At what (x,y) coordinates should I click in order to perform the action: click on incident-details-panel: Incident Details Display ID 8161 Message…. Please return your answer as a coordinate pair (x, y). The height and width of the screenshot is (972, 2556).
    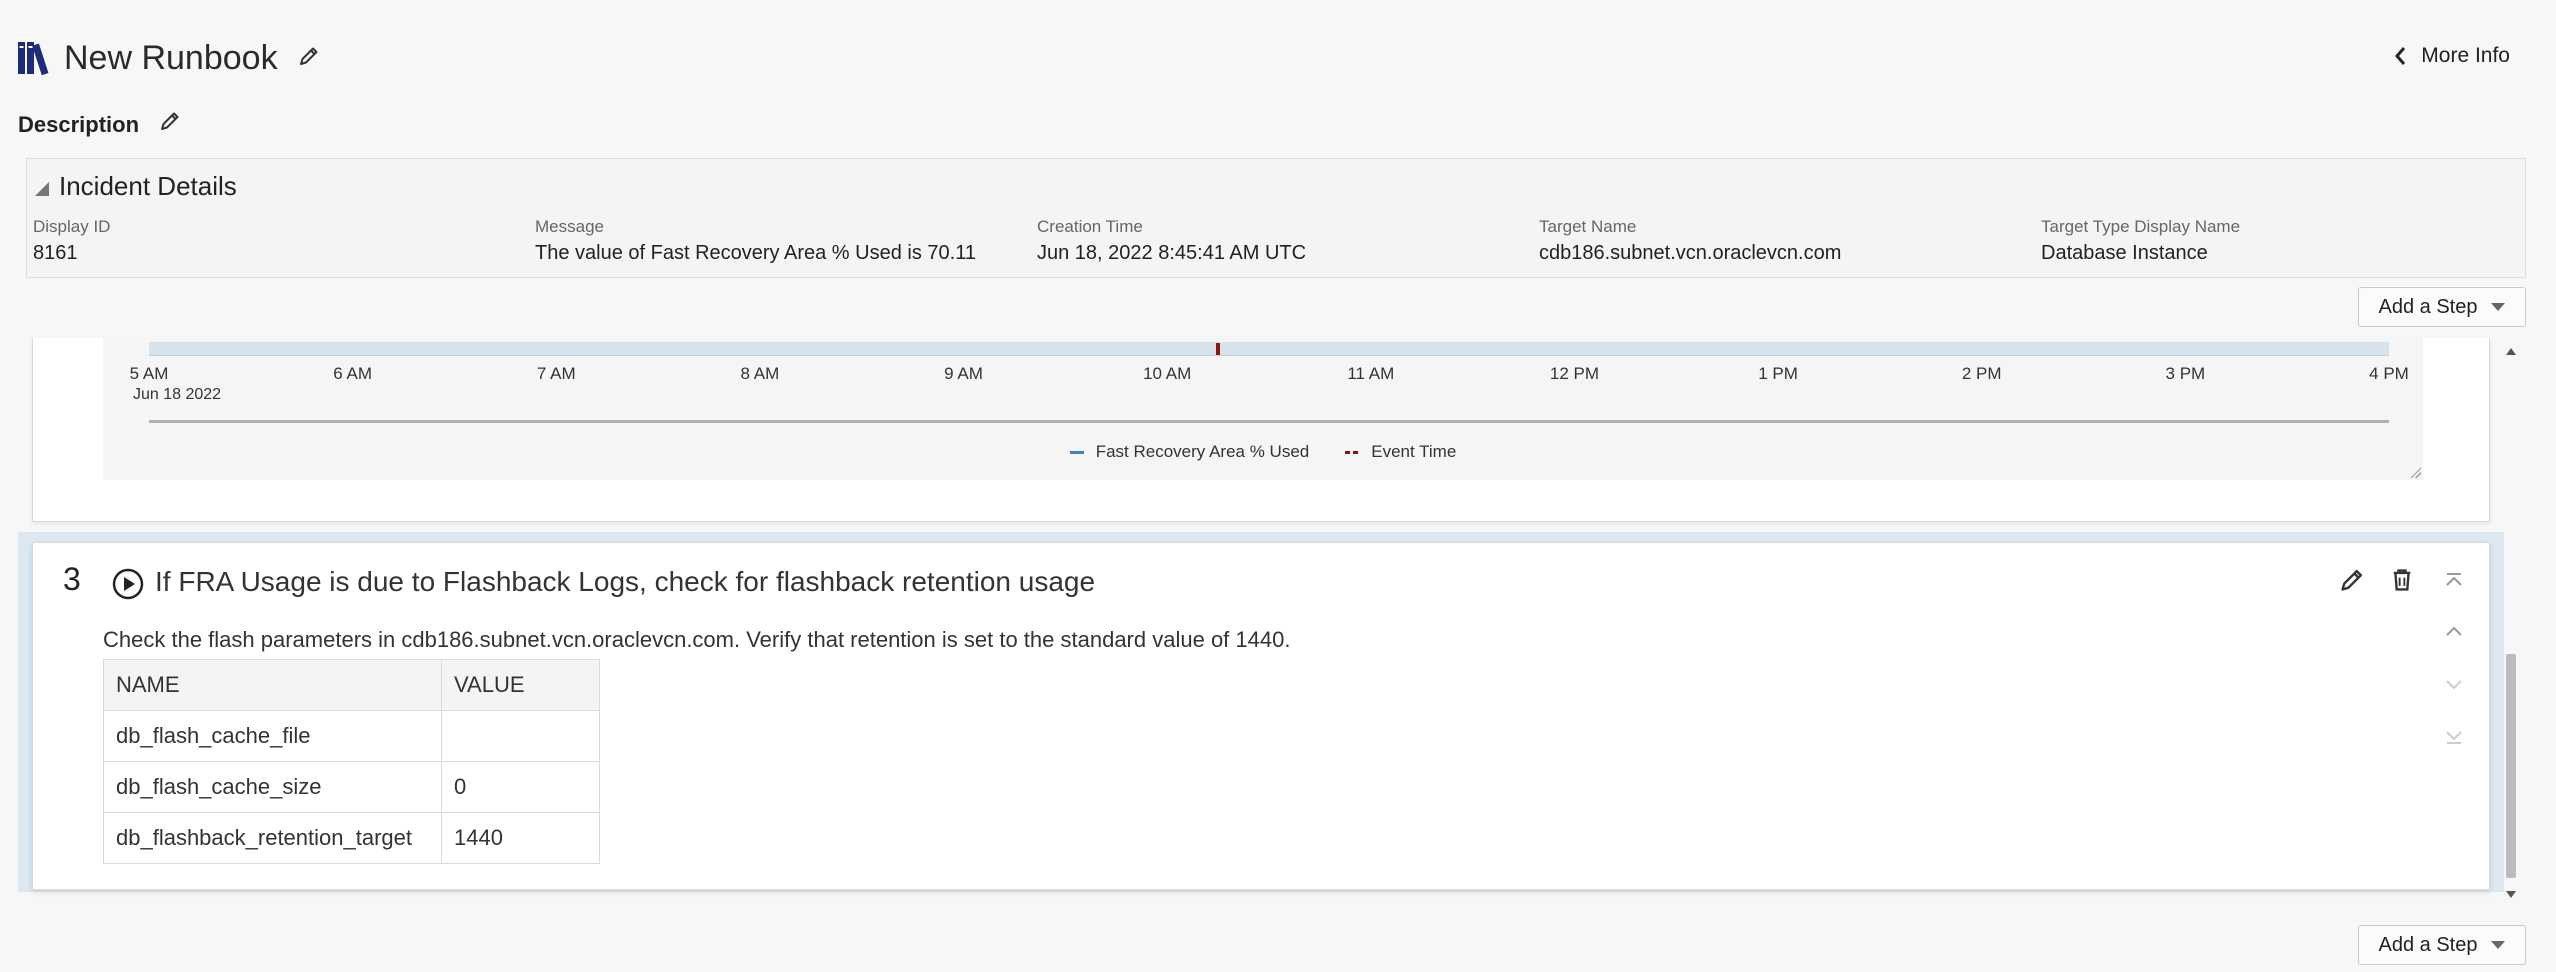
    Looking at the image, I should click on (1276, 218).